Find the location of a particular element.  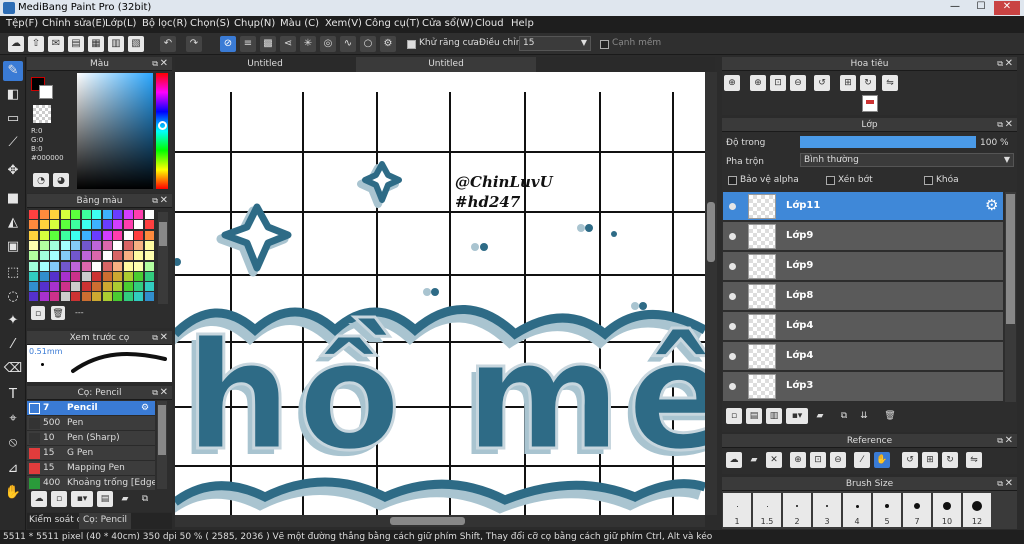

tab-document-2: Untitled is located at coordinates (446, 64).